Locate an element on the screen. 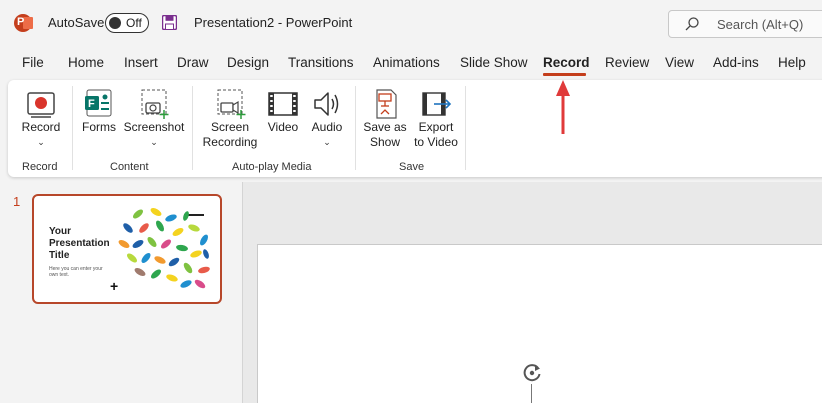 Image resolution: width=822 pixels, height=403 pixels. rotate-handle-stem is located at coordinates (531, 393).